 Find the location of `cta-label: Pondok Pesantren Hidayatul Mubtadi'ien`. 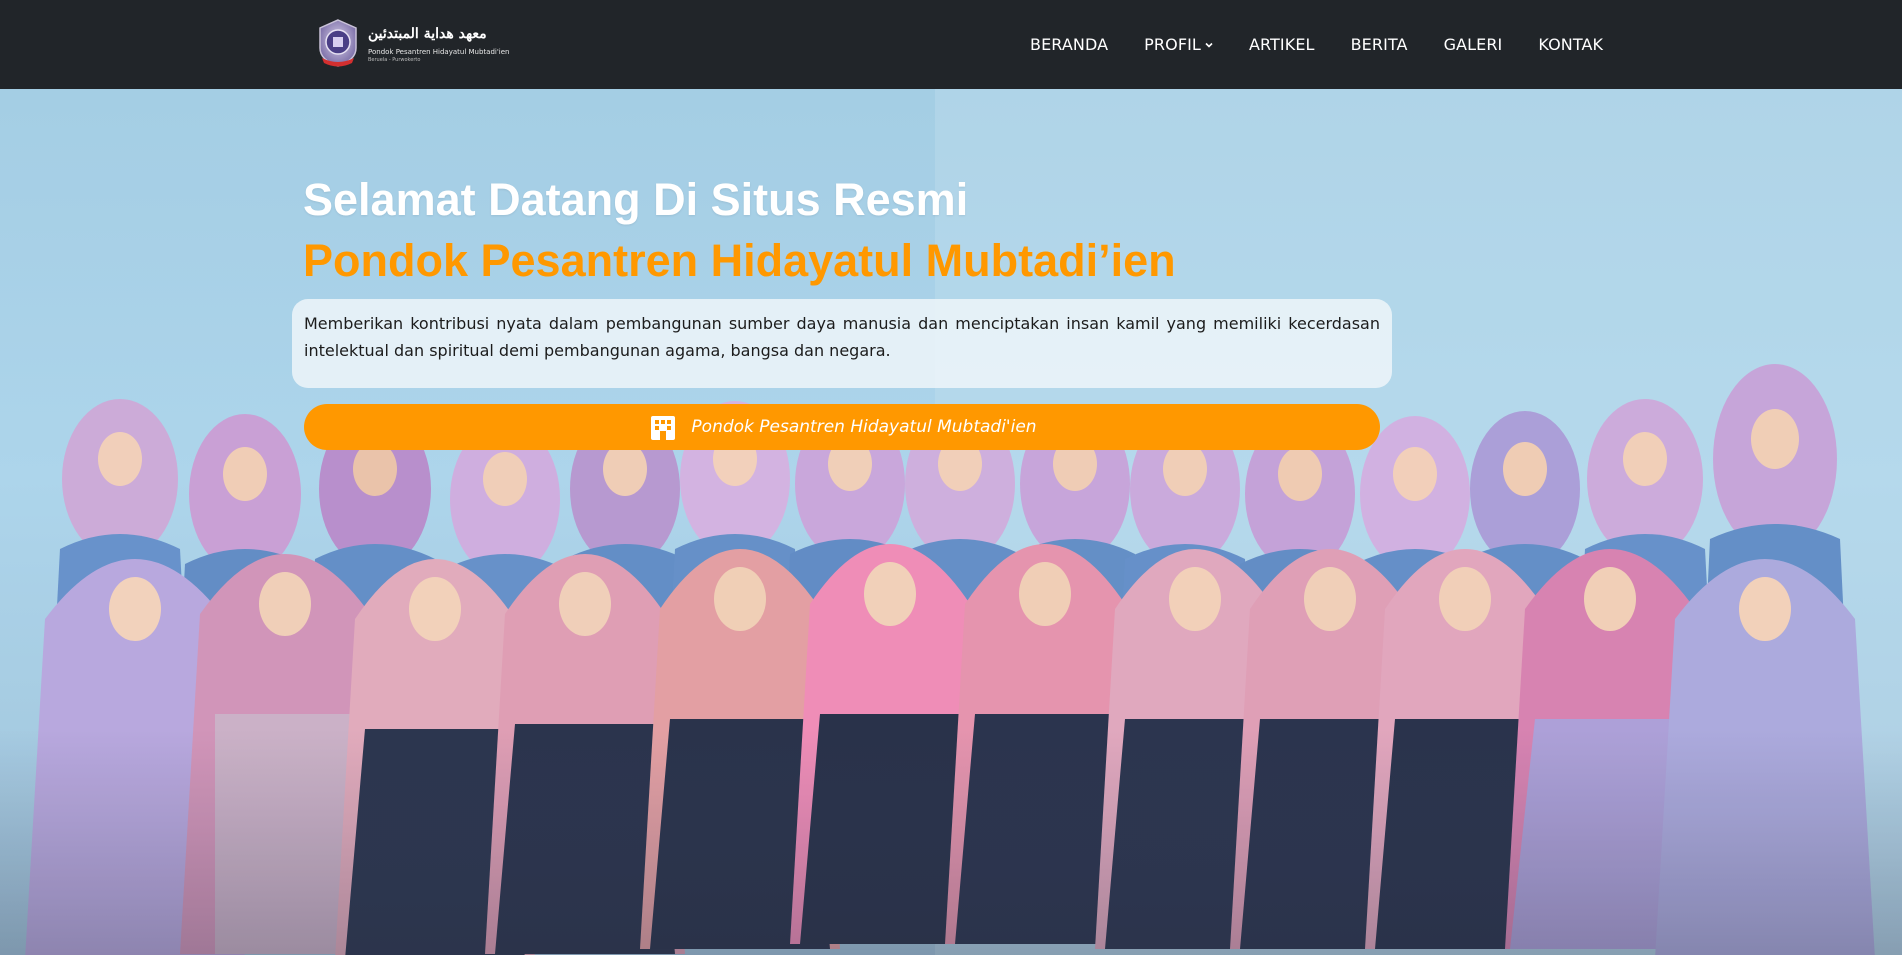

cta-label: Pondok Pesantren Hidayatul Mubtadi'ien is located at coordinates (864, 427).